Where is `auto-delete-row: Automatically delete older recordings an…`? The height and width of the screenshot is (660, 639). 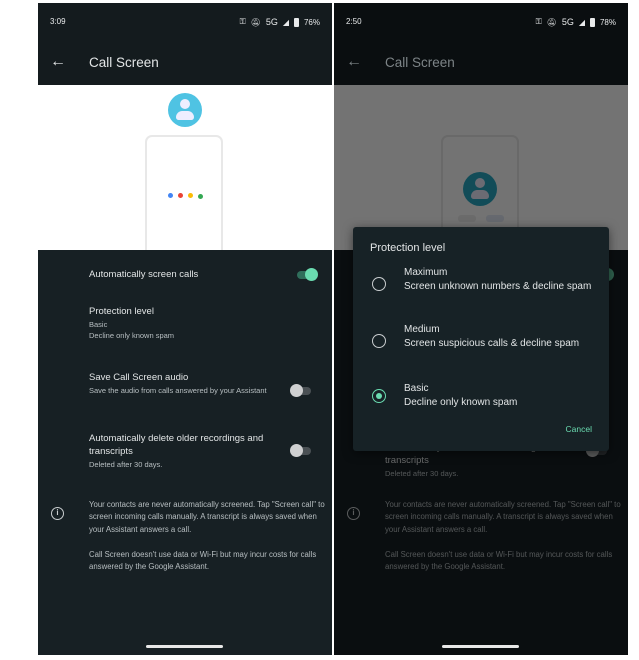
auto-delete-row: Automatically delete older recordings an… is located at coordinates (189, 451).